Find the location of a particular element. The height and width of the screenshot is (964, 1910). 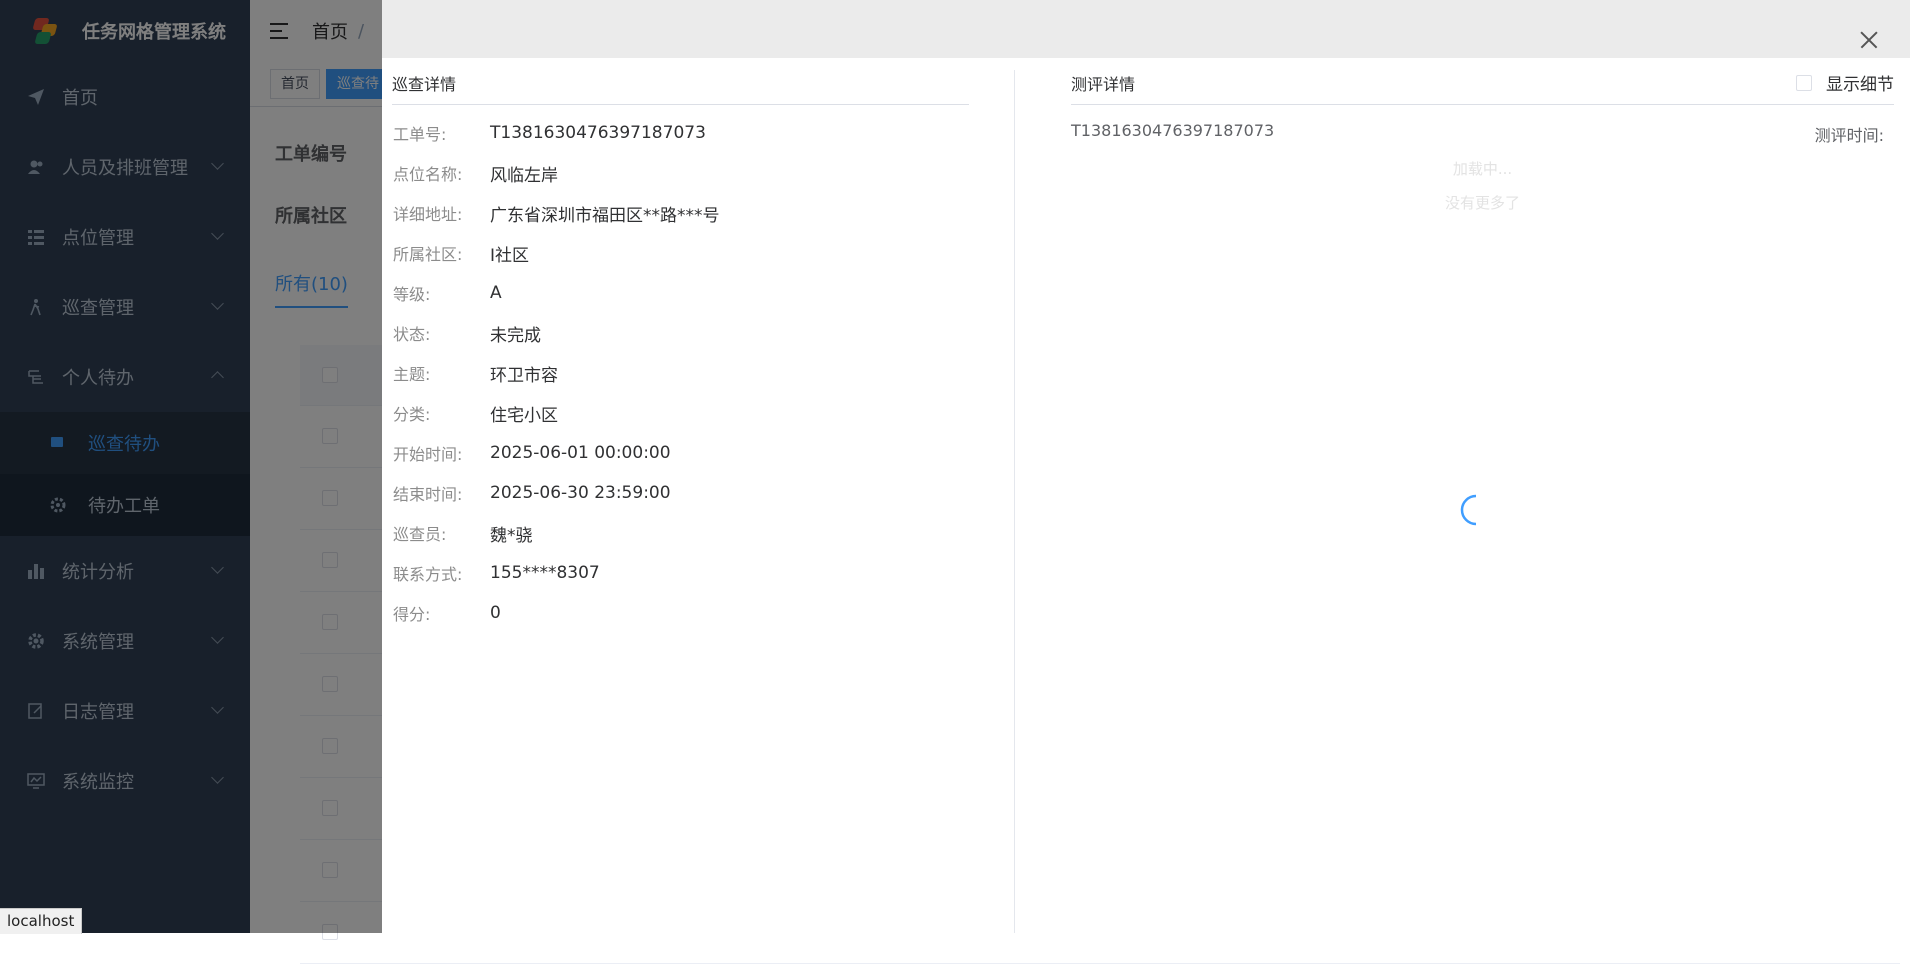

detail-value: 2025-06-01 00:00:00 is located at coordinates (580, 453).